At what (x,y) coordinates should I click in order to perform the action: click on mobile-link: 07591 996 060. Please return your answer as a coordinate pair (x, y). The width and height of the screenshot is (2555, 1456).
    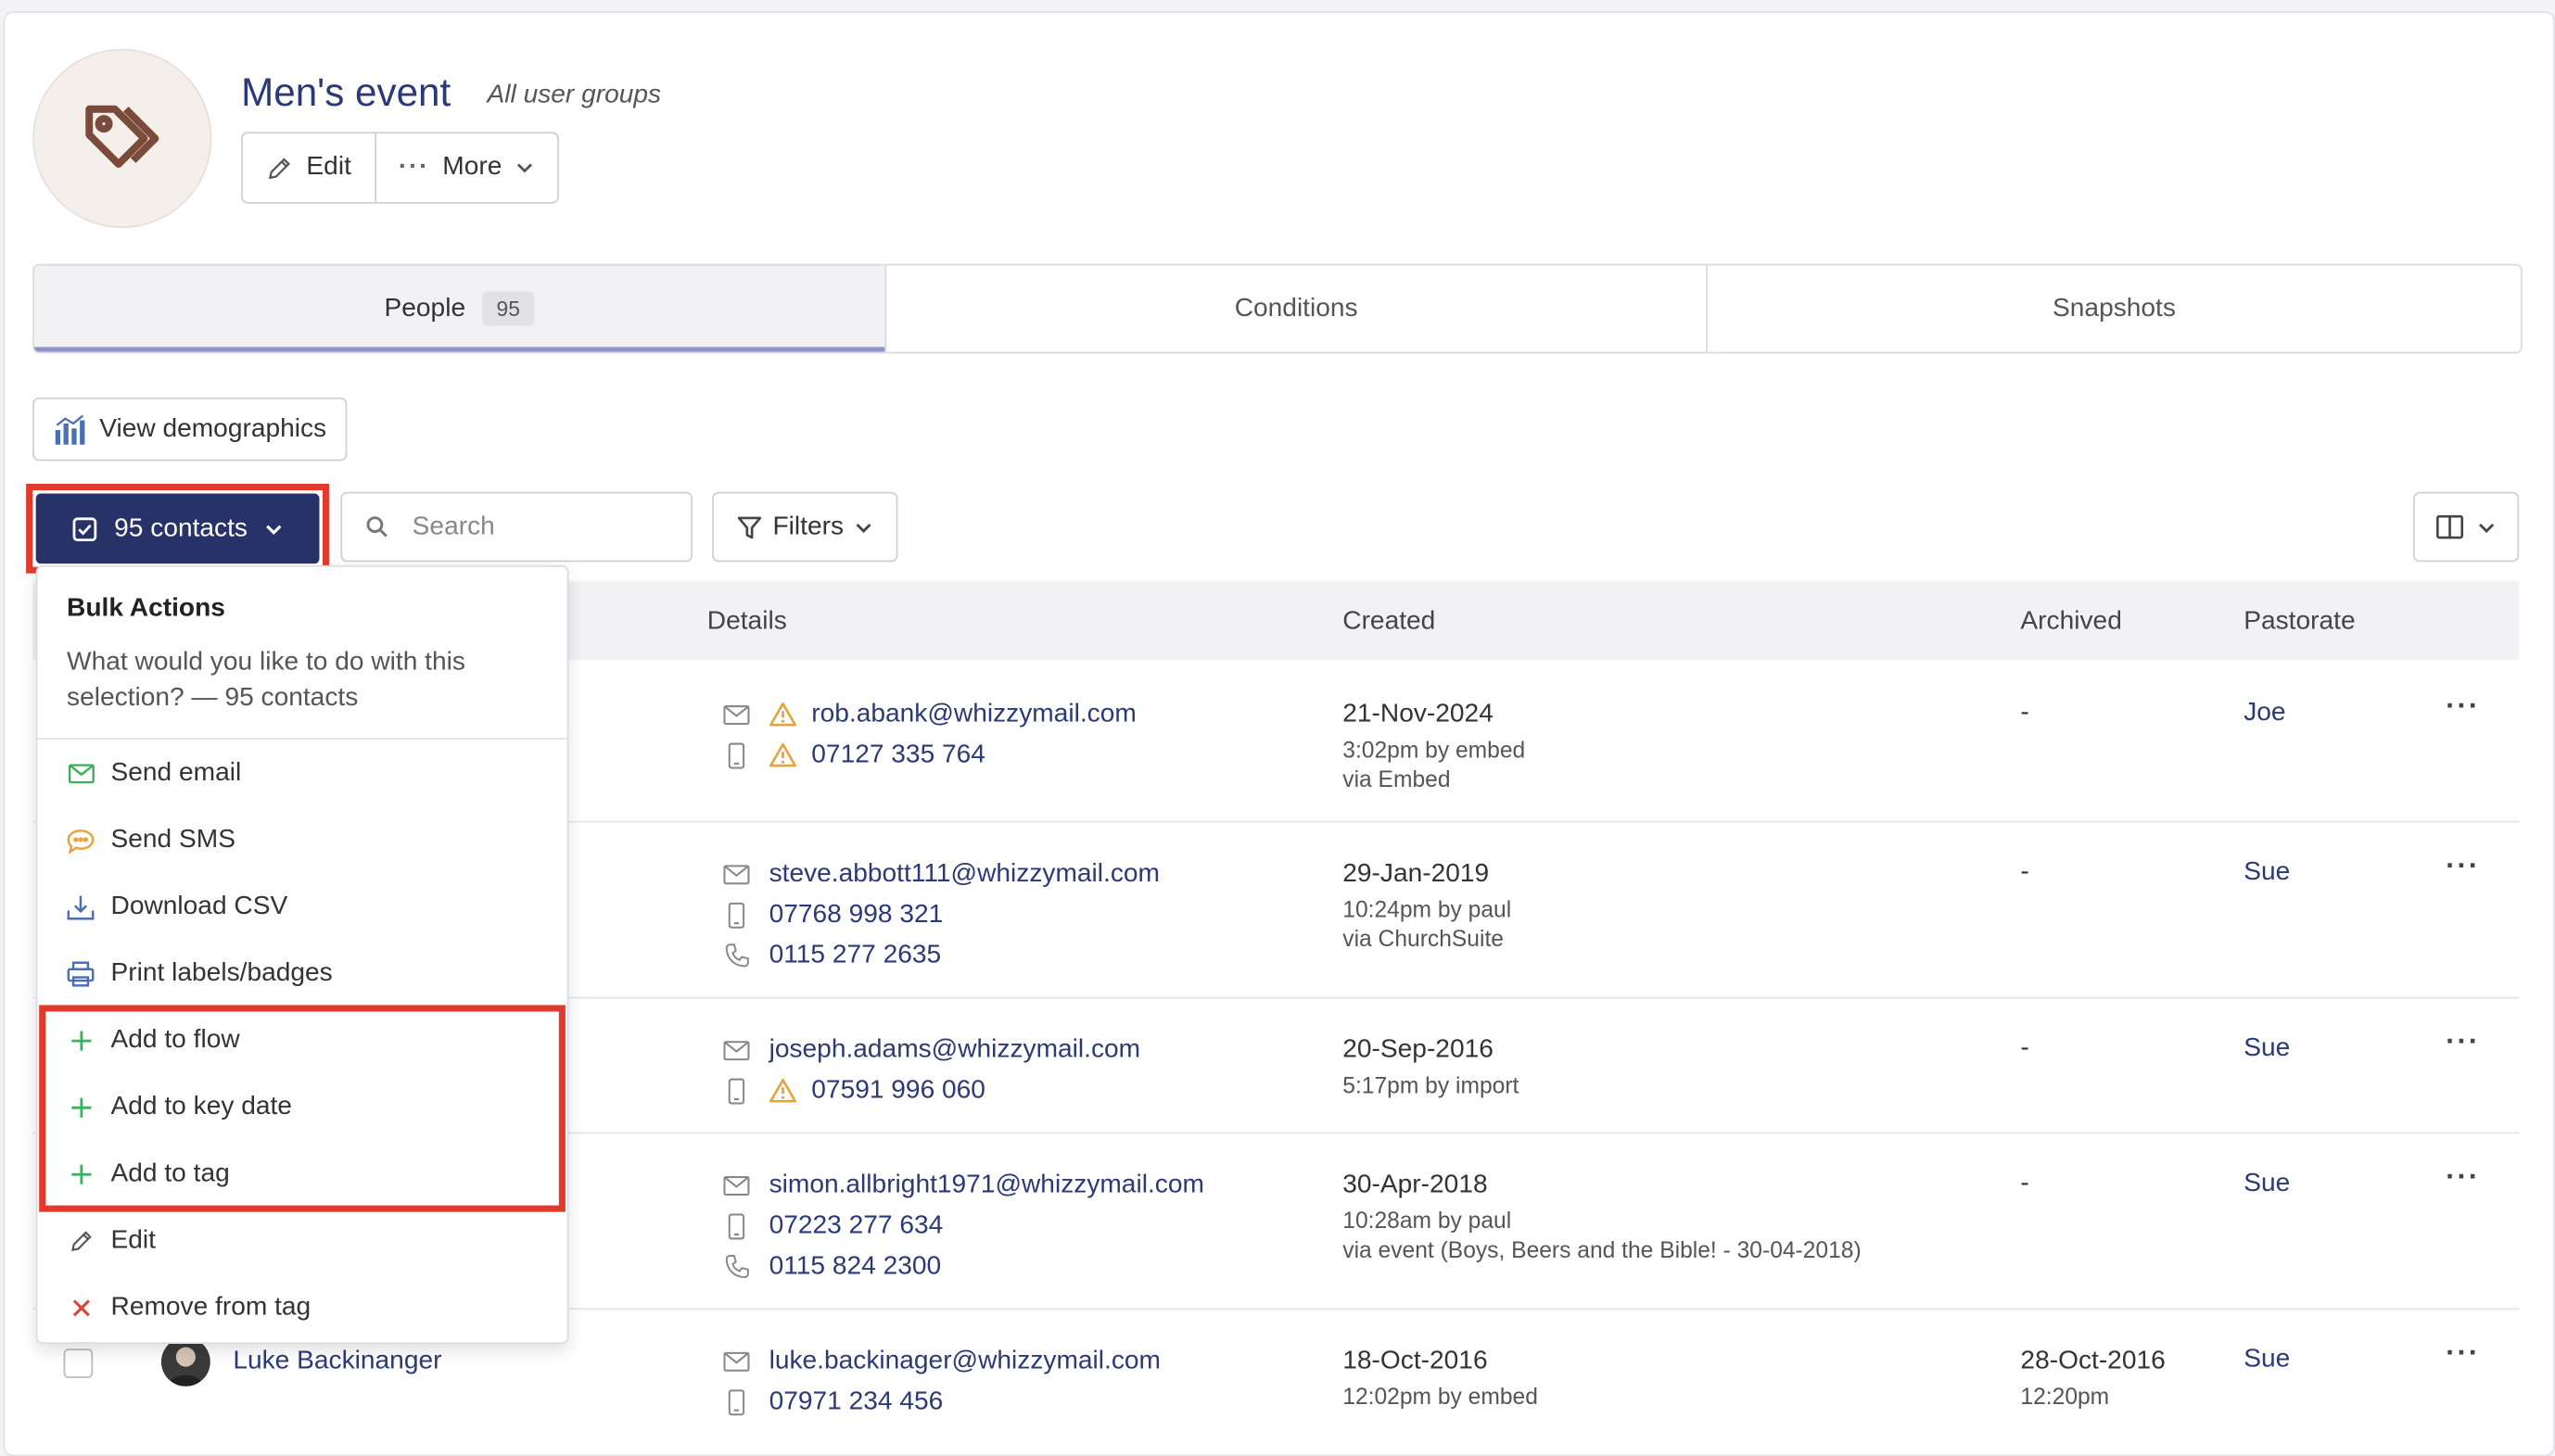
    Looking at the image, I should click on (898, 1091).